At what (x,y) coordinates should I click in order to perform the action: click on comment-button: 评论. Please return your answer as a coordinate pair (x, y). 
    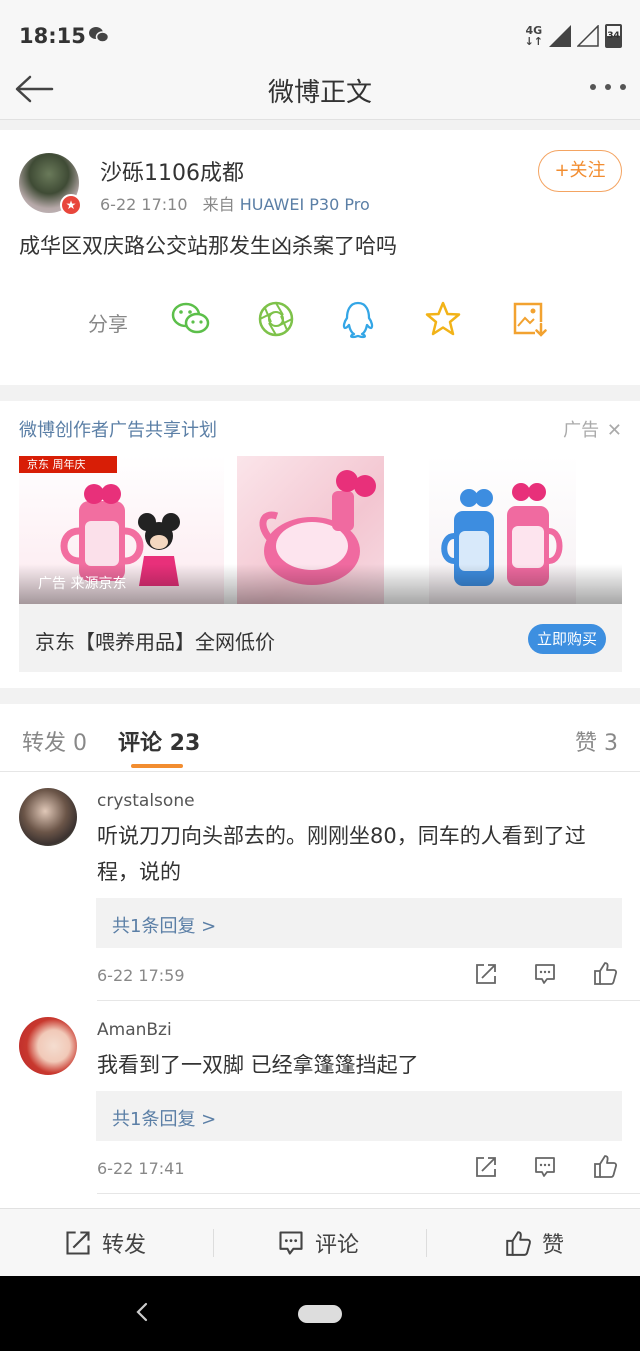
    Looking at the image, I should click on (318, 1243).